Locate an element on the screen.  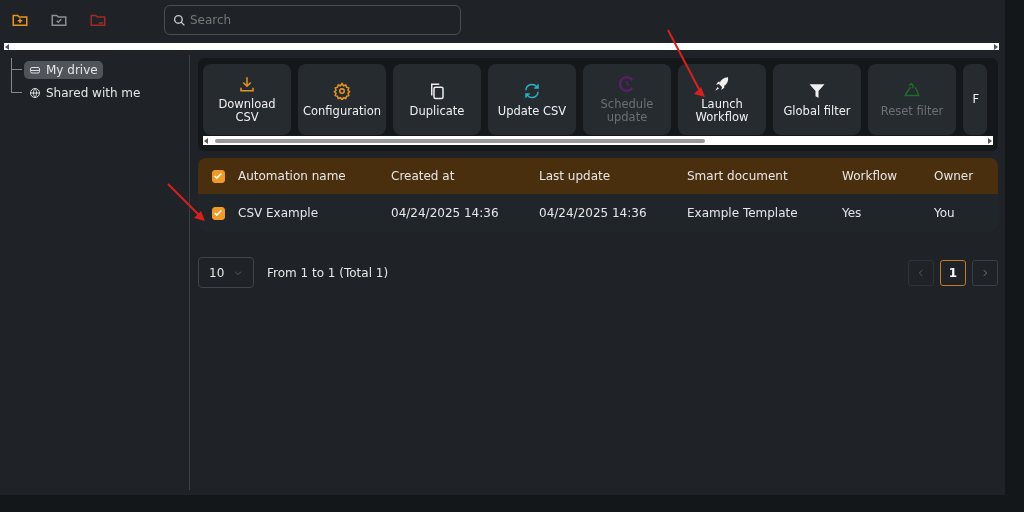
sync-icon is located at coordinates (532, 90).